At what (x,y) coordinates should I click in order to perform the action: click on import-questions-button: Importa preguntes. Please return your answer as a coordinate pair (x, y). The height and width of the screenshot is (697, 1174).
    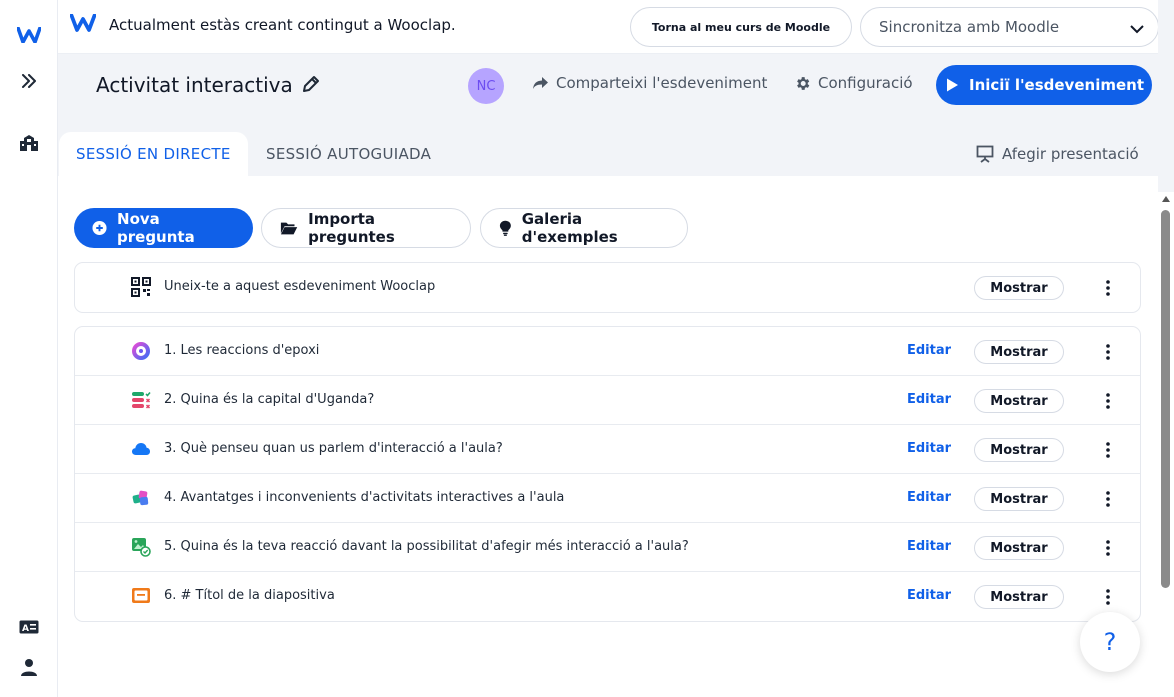
    Looking at the image, I should click on (366, 228).